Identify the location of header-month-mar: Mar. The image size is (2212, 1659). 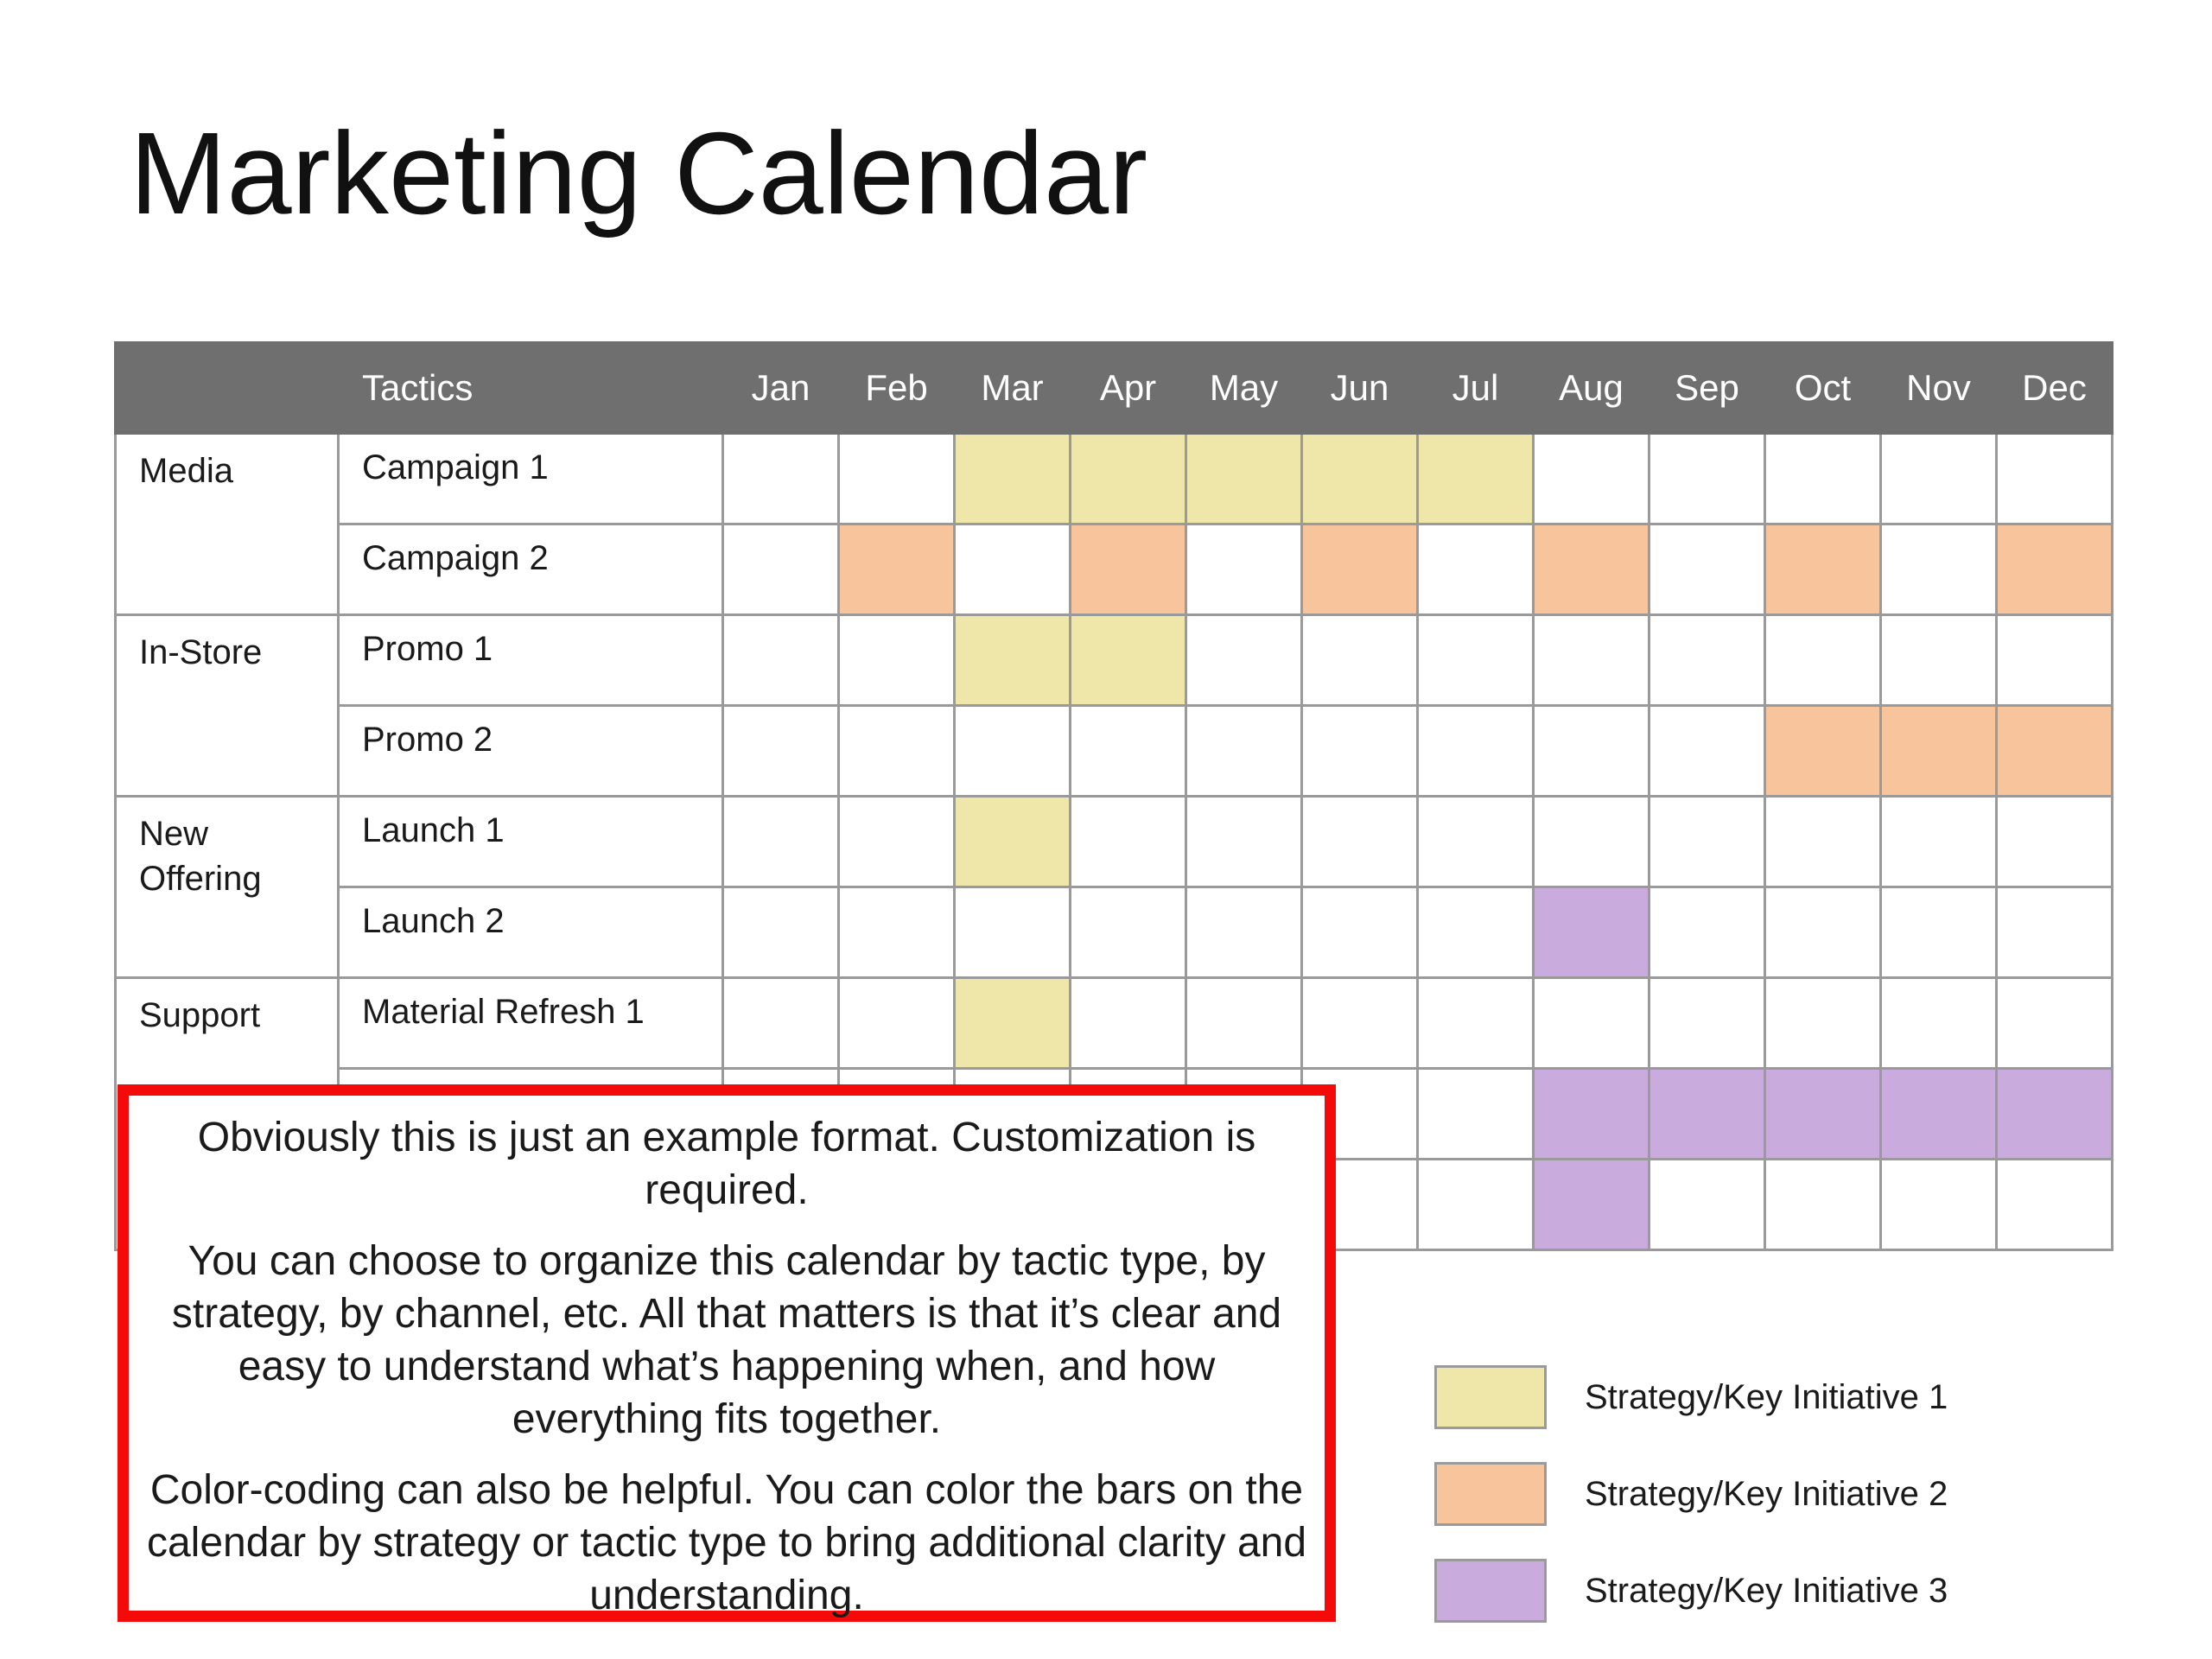
(1012, 388).